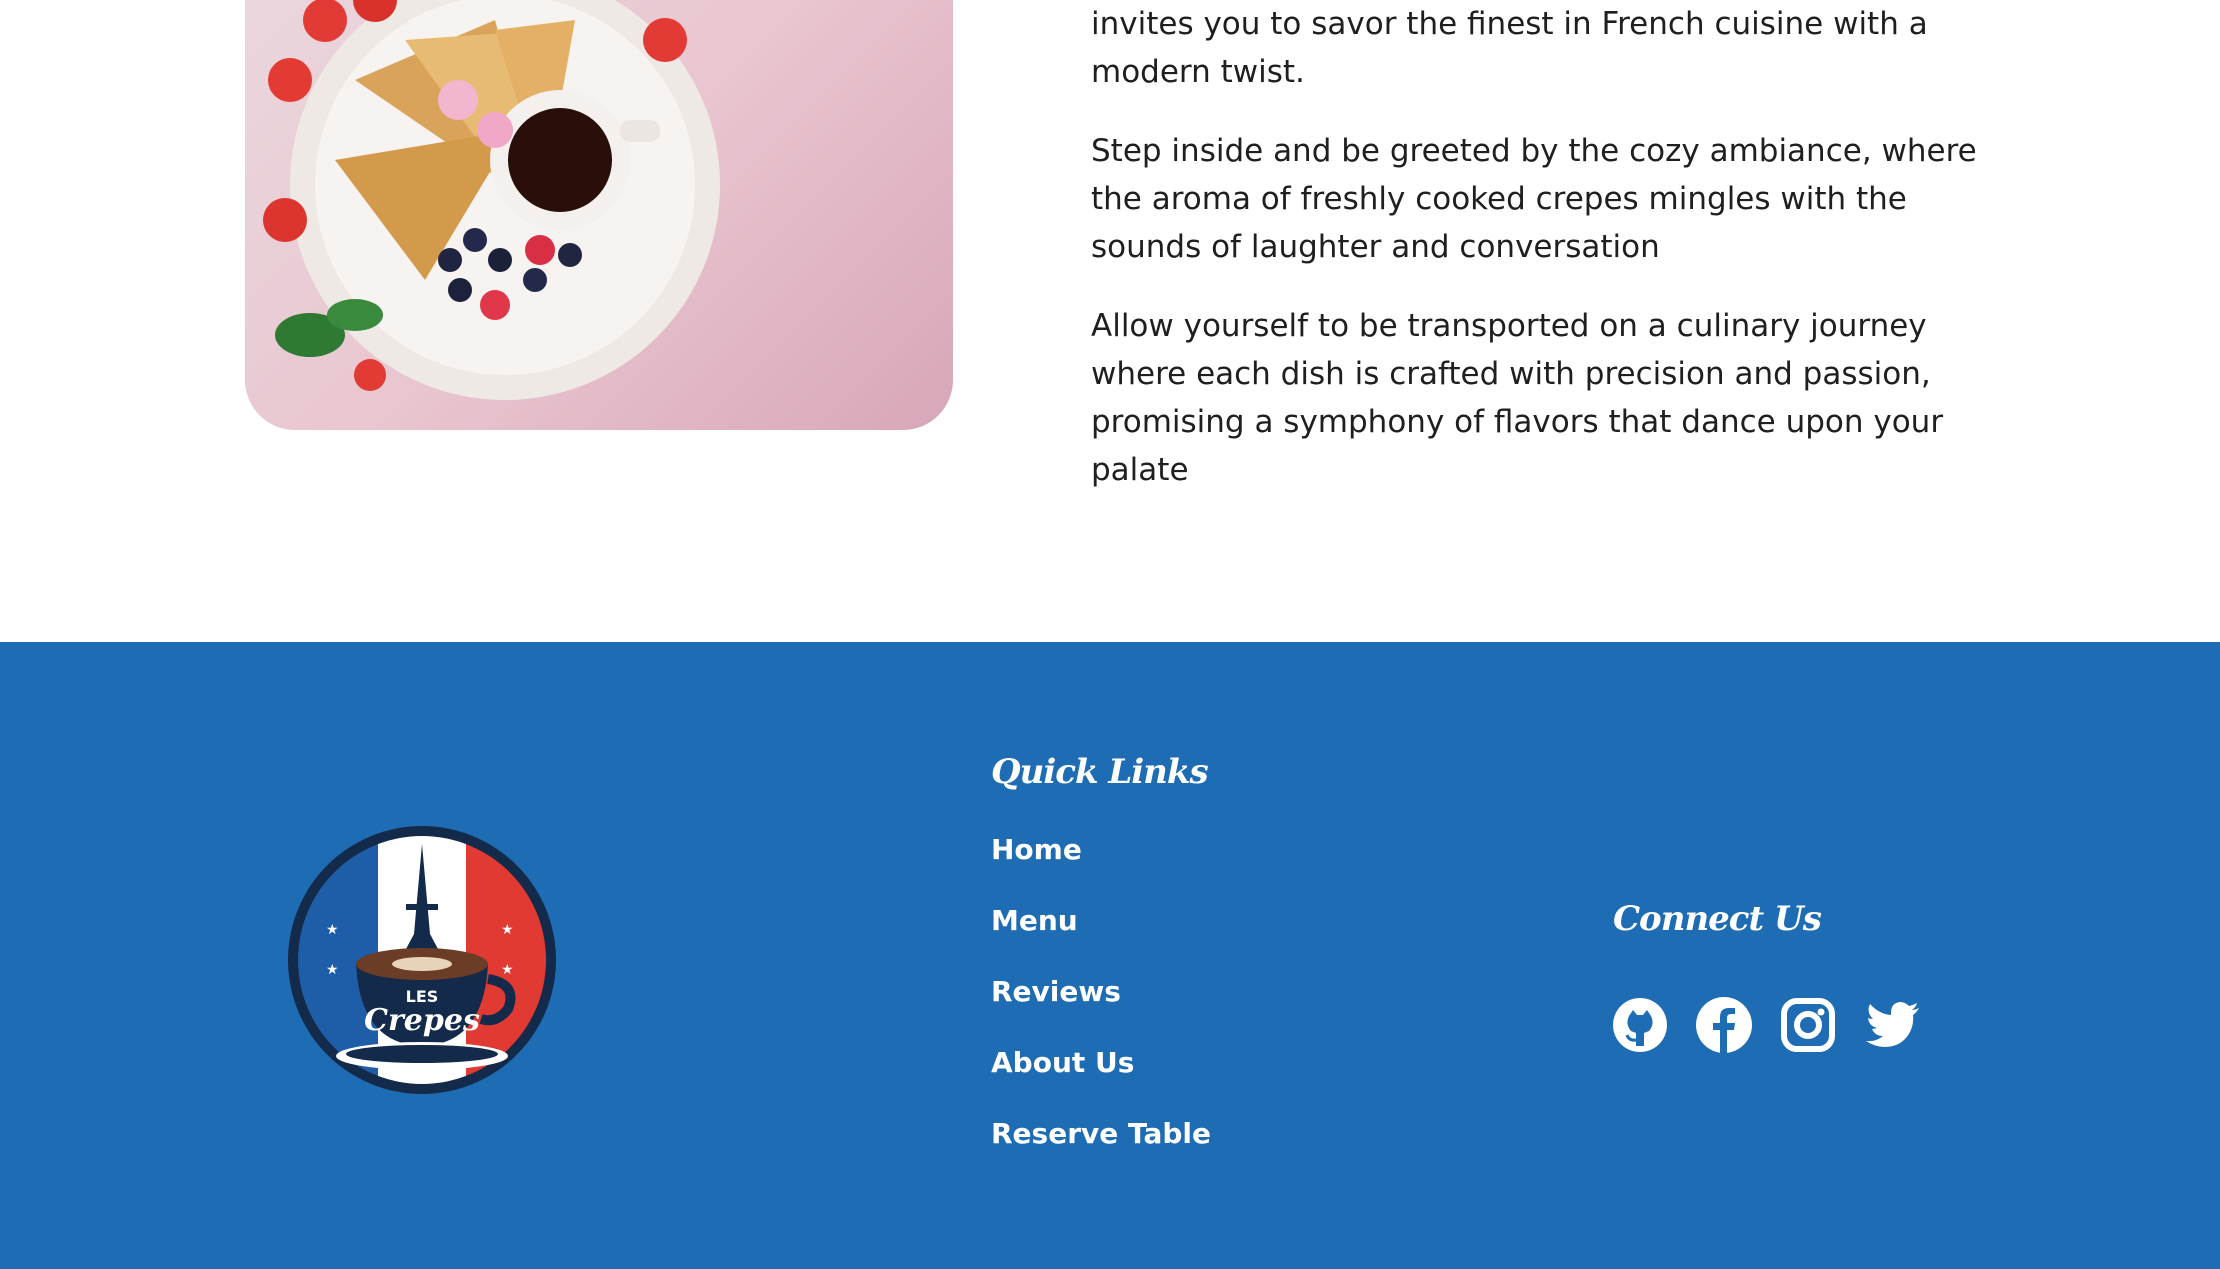 Image resolution: width=2220 pixels, height=1269 pixels. What do you see at coordinates (1034, 920) in the screenshot?
I see `menu-link: Menu` at bounding box center [1034, 920].